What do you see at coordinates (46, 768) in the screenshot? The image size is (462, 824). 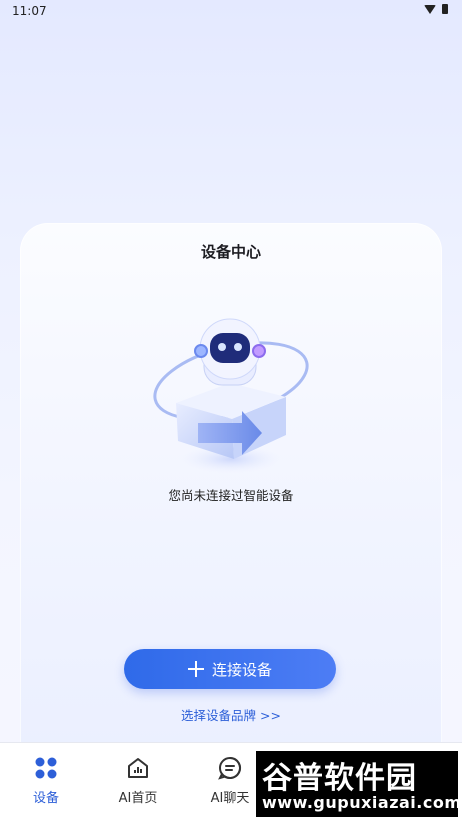 I see `devices-grid-icon` at bounding box center [46, 768].